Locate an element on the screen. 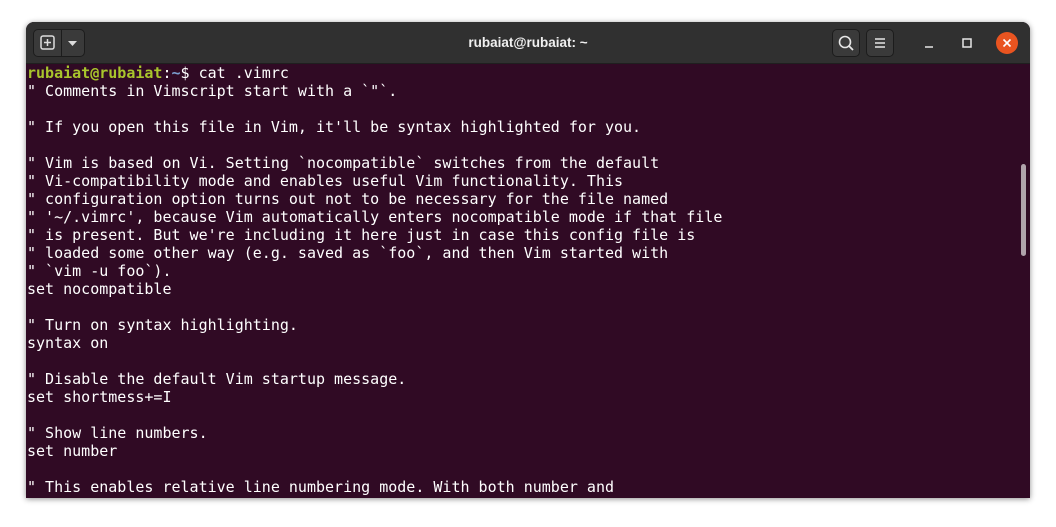  tab-controls is located at coordinates (59, 43).